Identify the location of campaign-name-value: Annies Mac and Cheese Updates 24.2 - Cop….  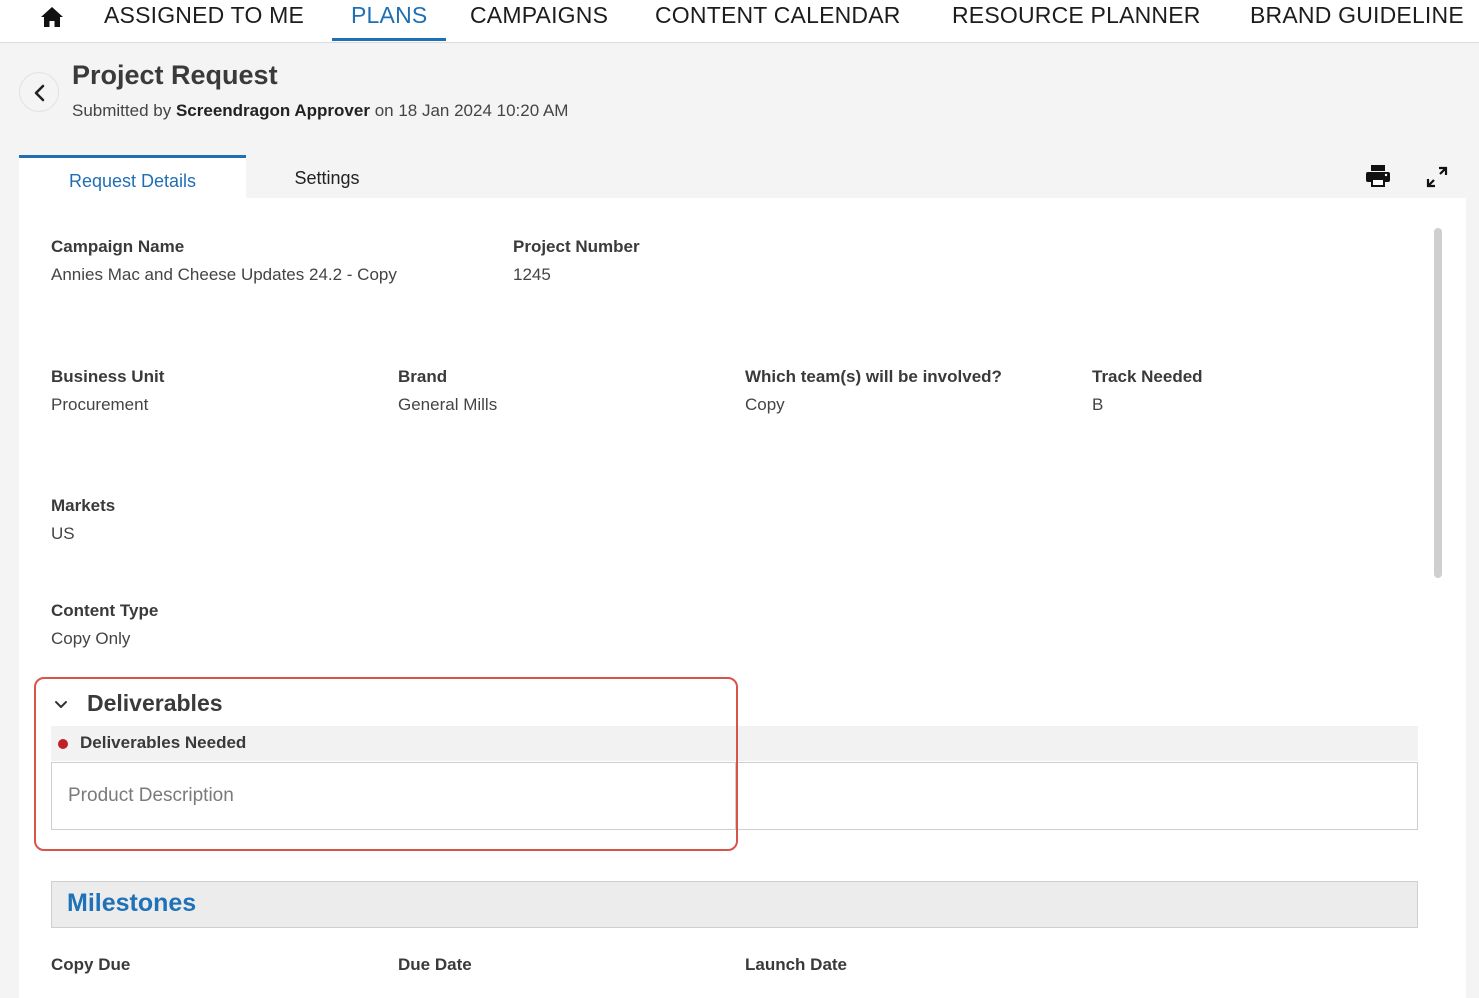
(224, 274).